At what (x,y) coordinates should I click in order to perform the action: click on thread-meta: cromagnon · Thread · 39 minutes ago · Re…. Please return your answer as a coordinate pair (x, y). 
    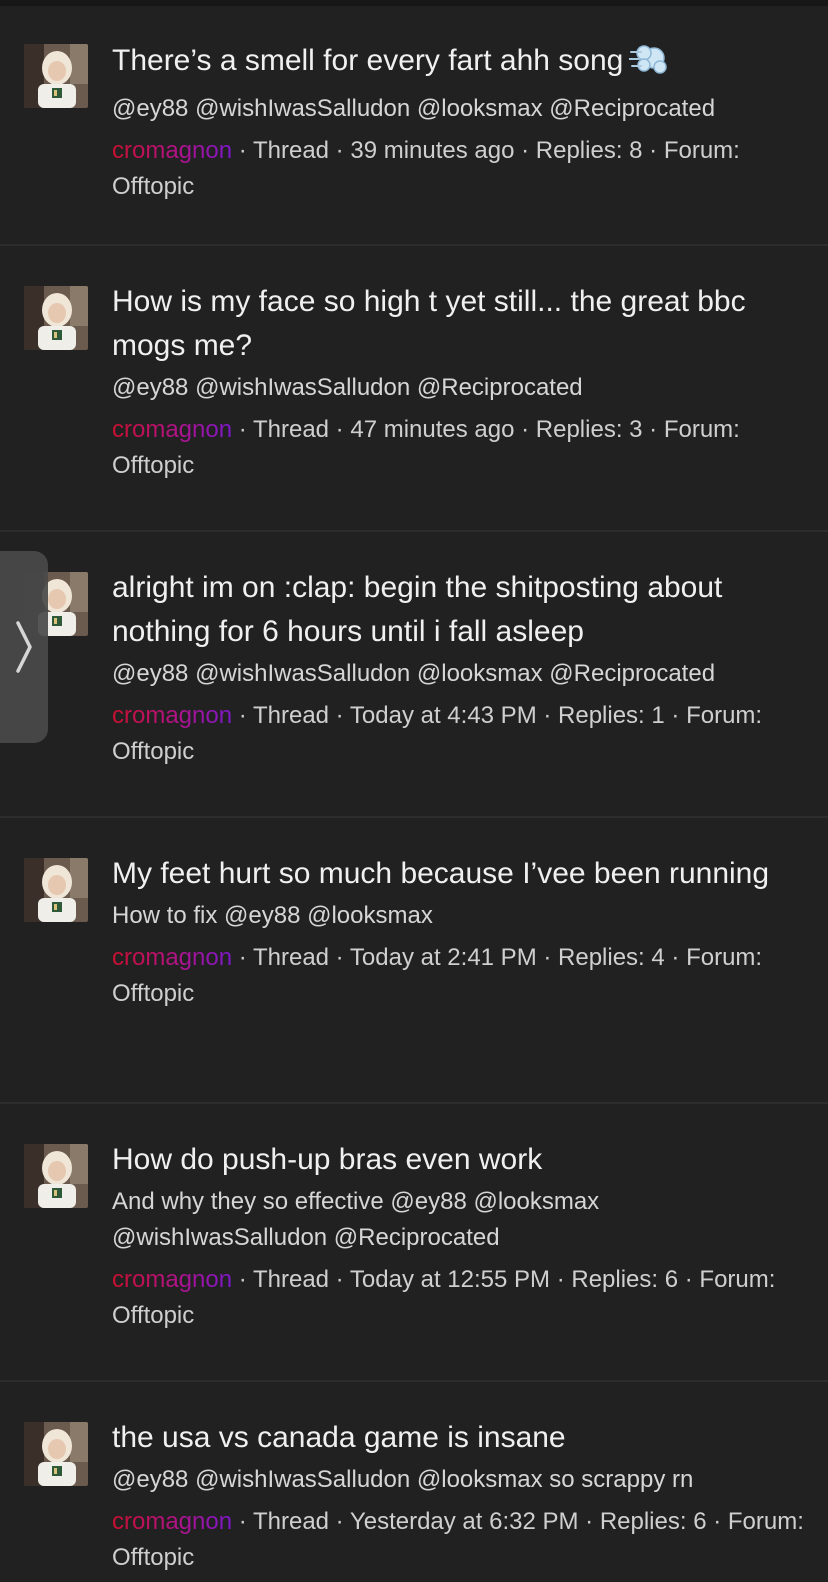
    Looking at the image, I should click on (426, 168).